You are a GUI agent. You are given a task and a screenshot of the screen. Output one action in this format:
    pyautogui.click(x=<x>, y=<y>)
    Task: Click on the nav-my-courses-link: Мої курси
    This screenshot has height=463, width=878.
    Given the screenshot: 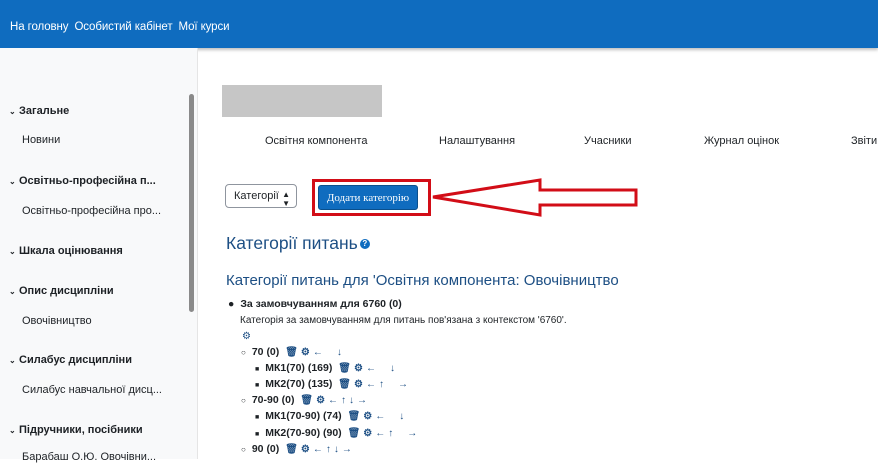 What is the action you would take?
    pyautogui.click(x=203, y=27)
    